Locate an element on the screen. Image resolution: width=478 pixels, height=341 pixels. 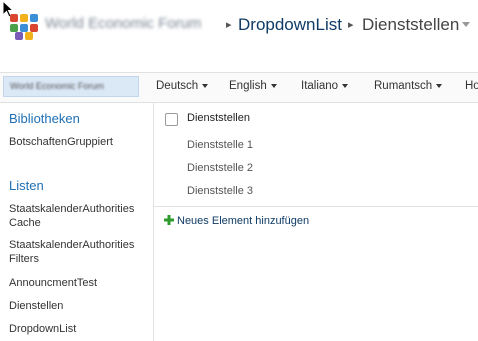
divider is located at coordinates (316, 206).